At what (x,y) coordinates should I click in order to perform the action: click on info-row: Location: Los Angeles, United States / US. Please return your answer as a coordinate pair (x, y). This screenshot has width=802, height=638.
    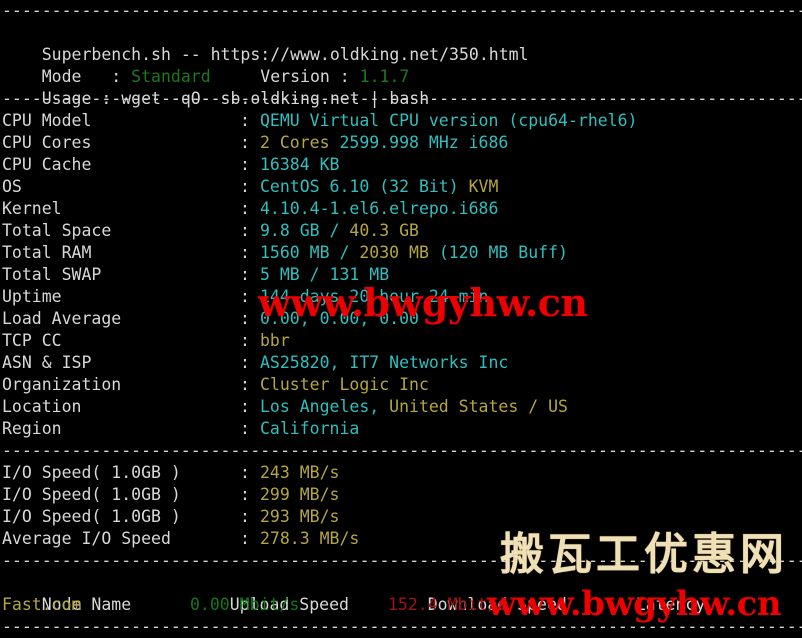
    Looking at the image, I should click on (401, 407).